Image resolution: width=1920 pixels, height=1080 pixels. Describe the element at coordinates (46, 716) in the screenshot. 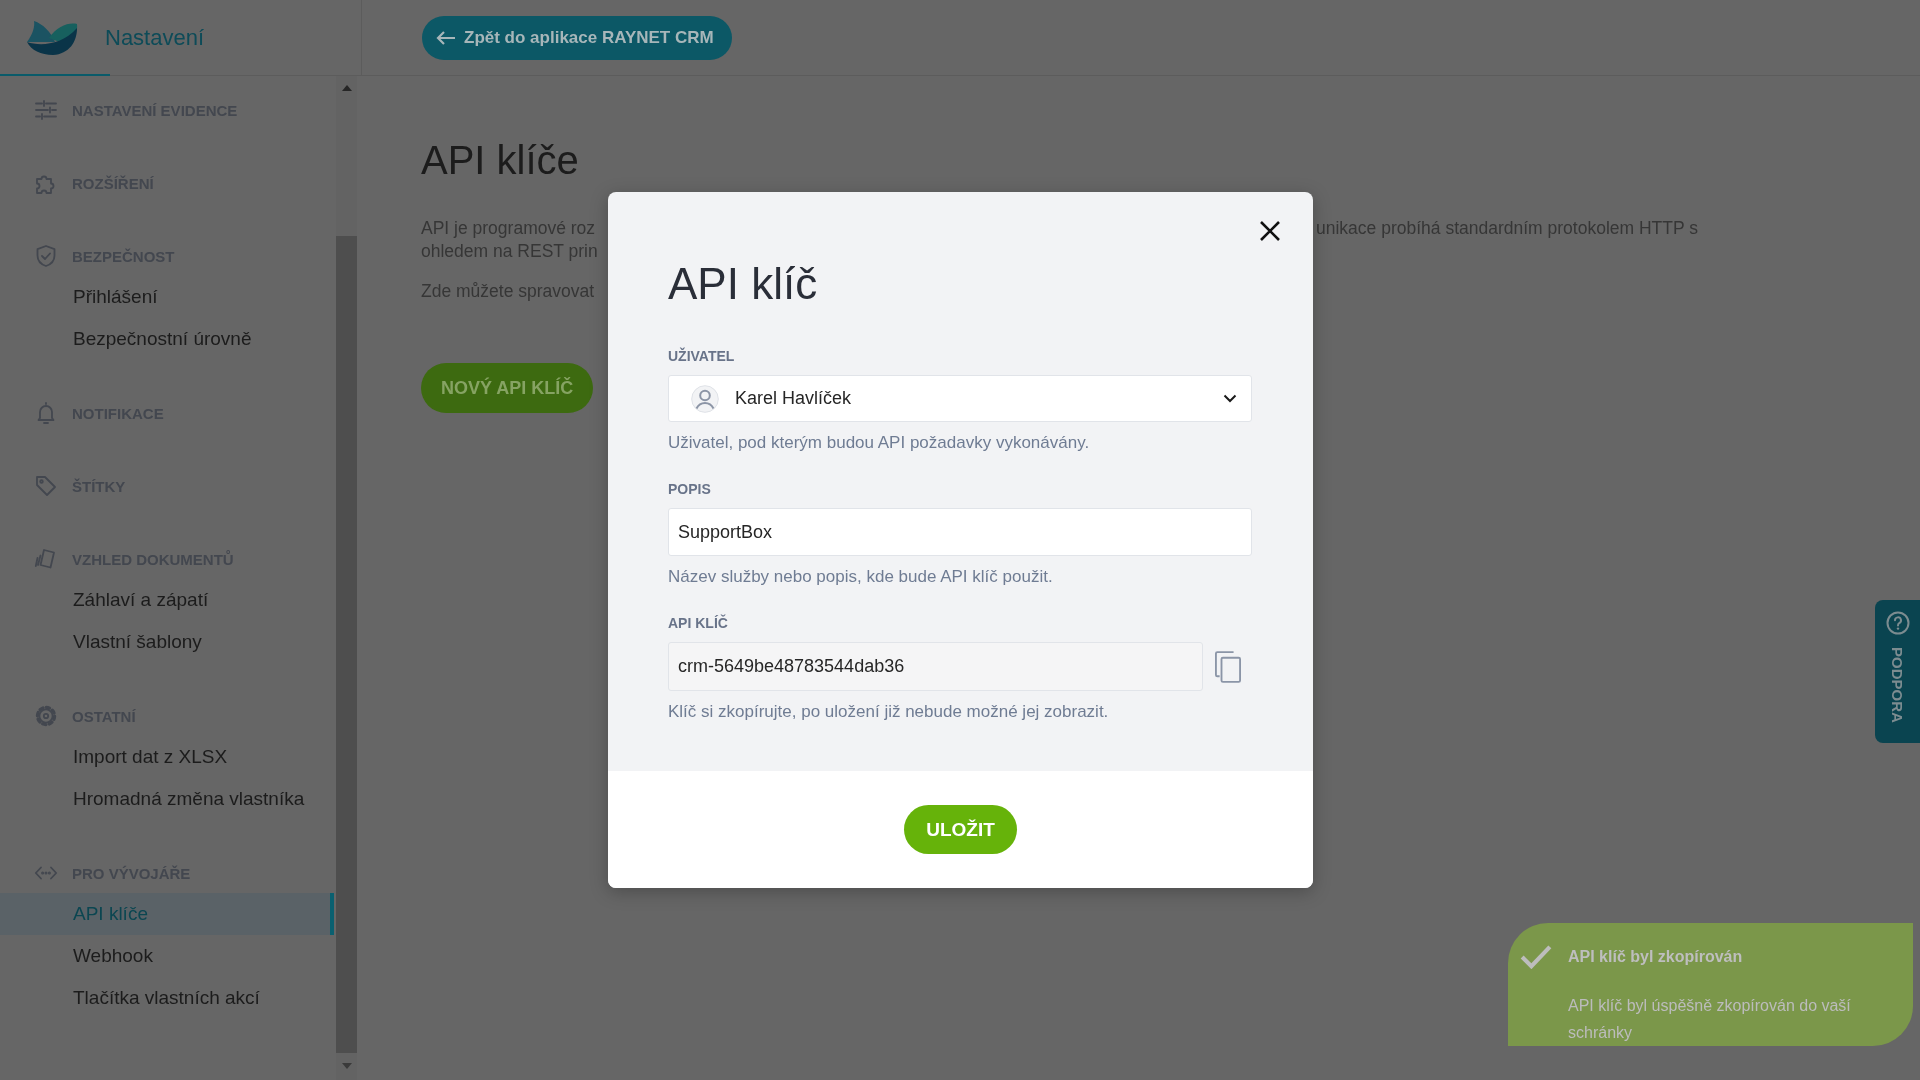

I see `gear-icon` at that location.